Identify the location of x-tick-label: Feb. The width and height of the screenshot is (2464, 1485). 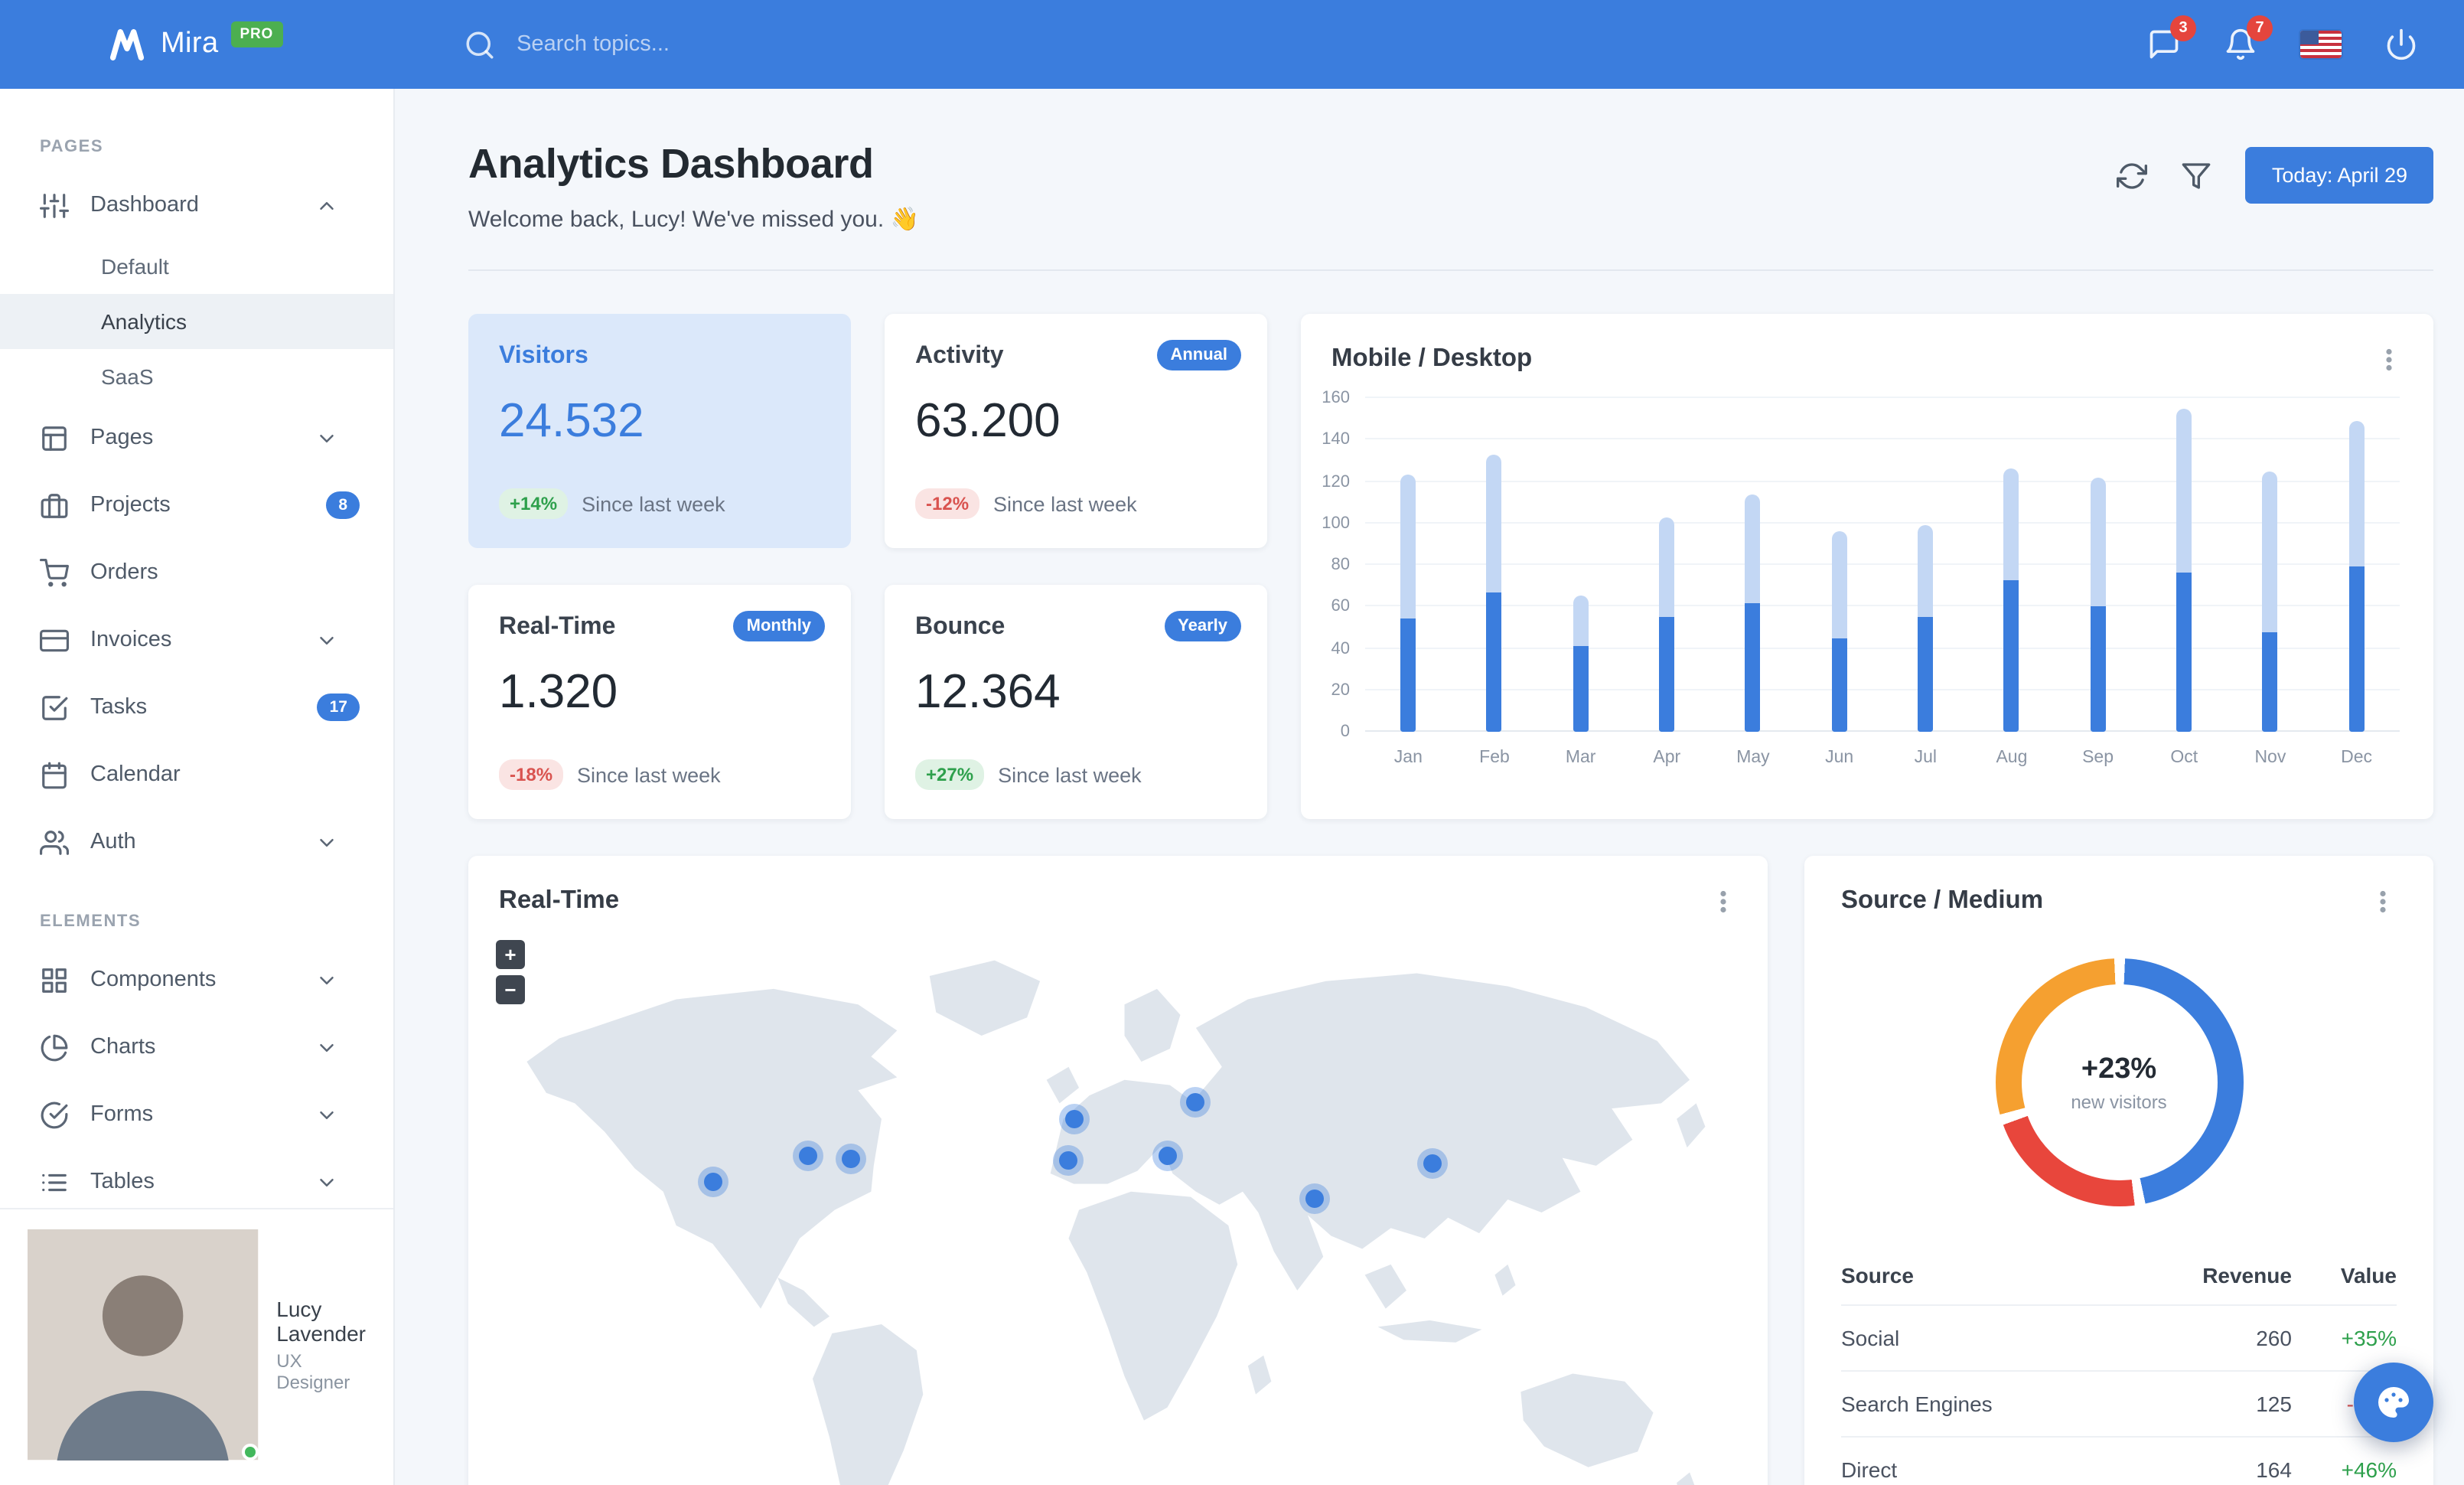
(1494, 758).